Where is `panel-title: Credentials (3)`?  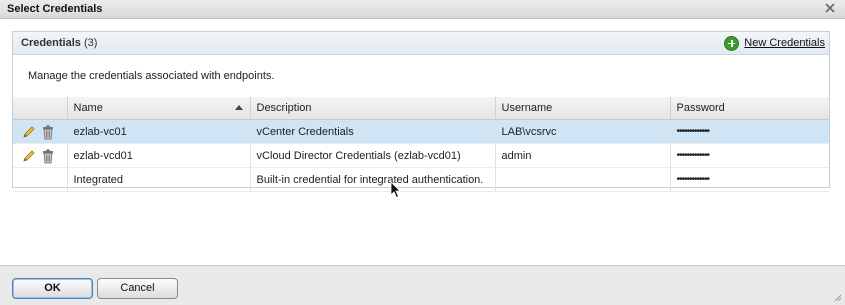 panel-title: Credentials (3) is located at coordinates (59, 43).